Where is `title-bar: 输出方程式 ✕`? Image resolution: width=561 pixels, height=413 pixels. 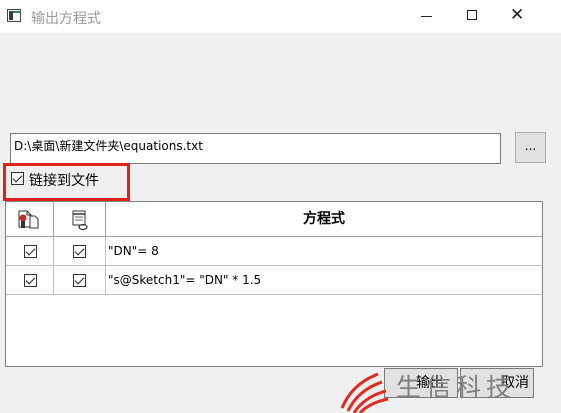
title-bar: 输出方程式 ✕ is located at coordinates (280, 16).